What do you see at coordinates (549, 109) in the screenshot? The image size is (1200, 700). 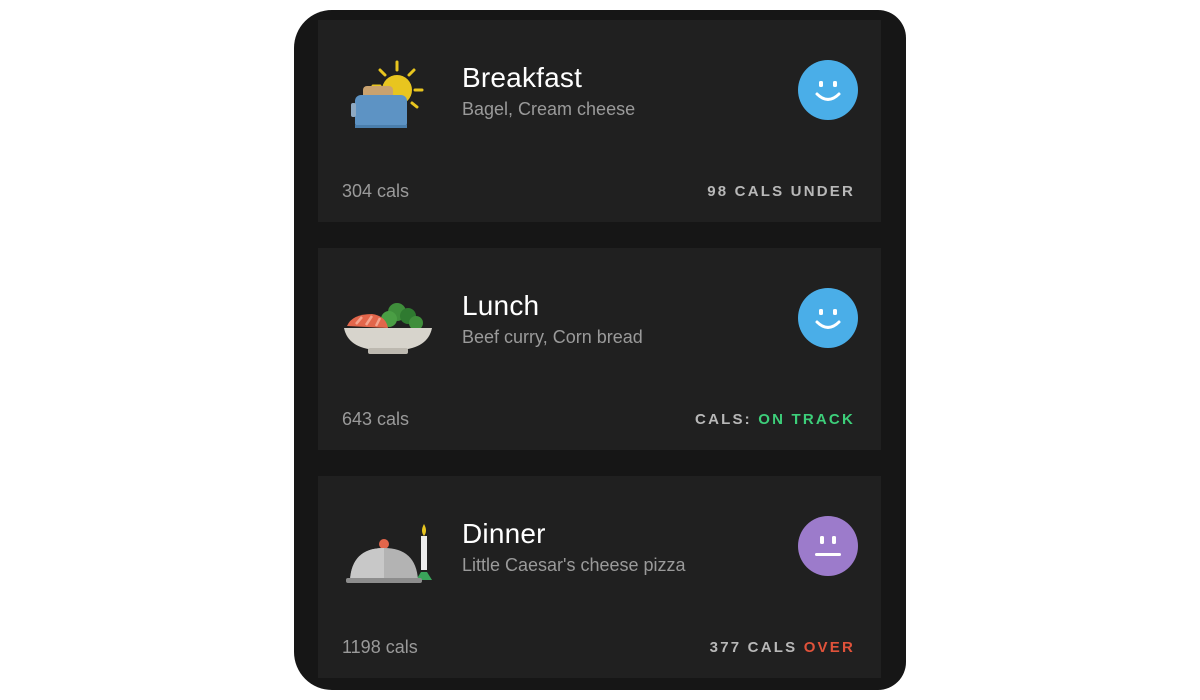 I see `meal-items: Bagel, Cream cheese` at bounding box center [549, 109].